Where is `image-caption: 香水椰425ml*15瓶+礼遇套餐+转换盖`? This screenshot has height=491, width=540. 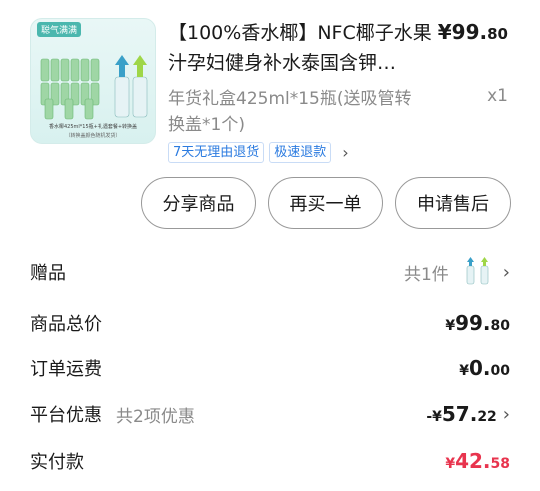 image-caption: 香水椰425ml*15瓶+礼遇套餐+转换盖 is located at coordinates (93, 127).